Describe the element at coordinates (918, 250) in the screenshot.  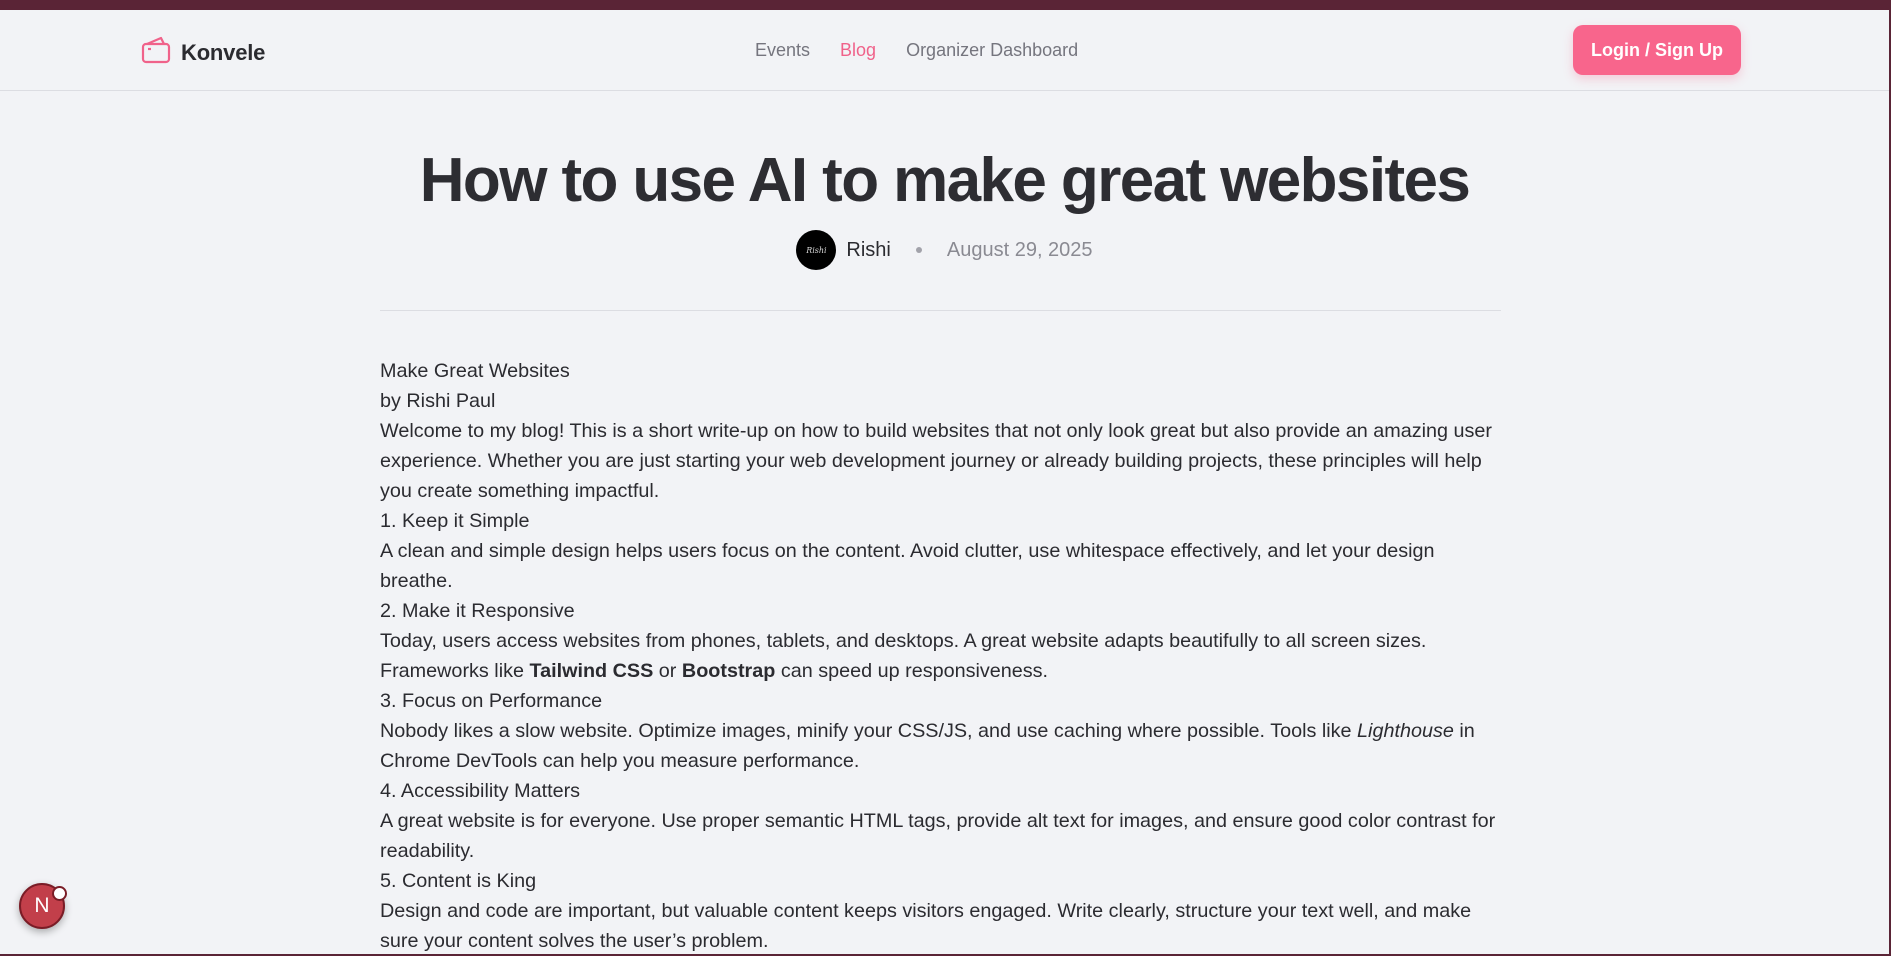
I see `meta-separator` at that location.